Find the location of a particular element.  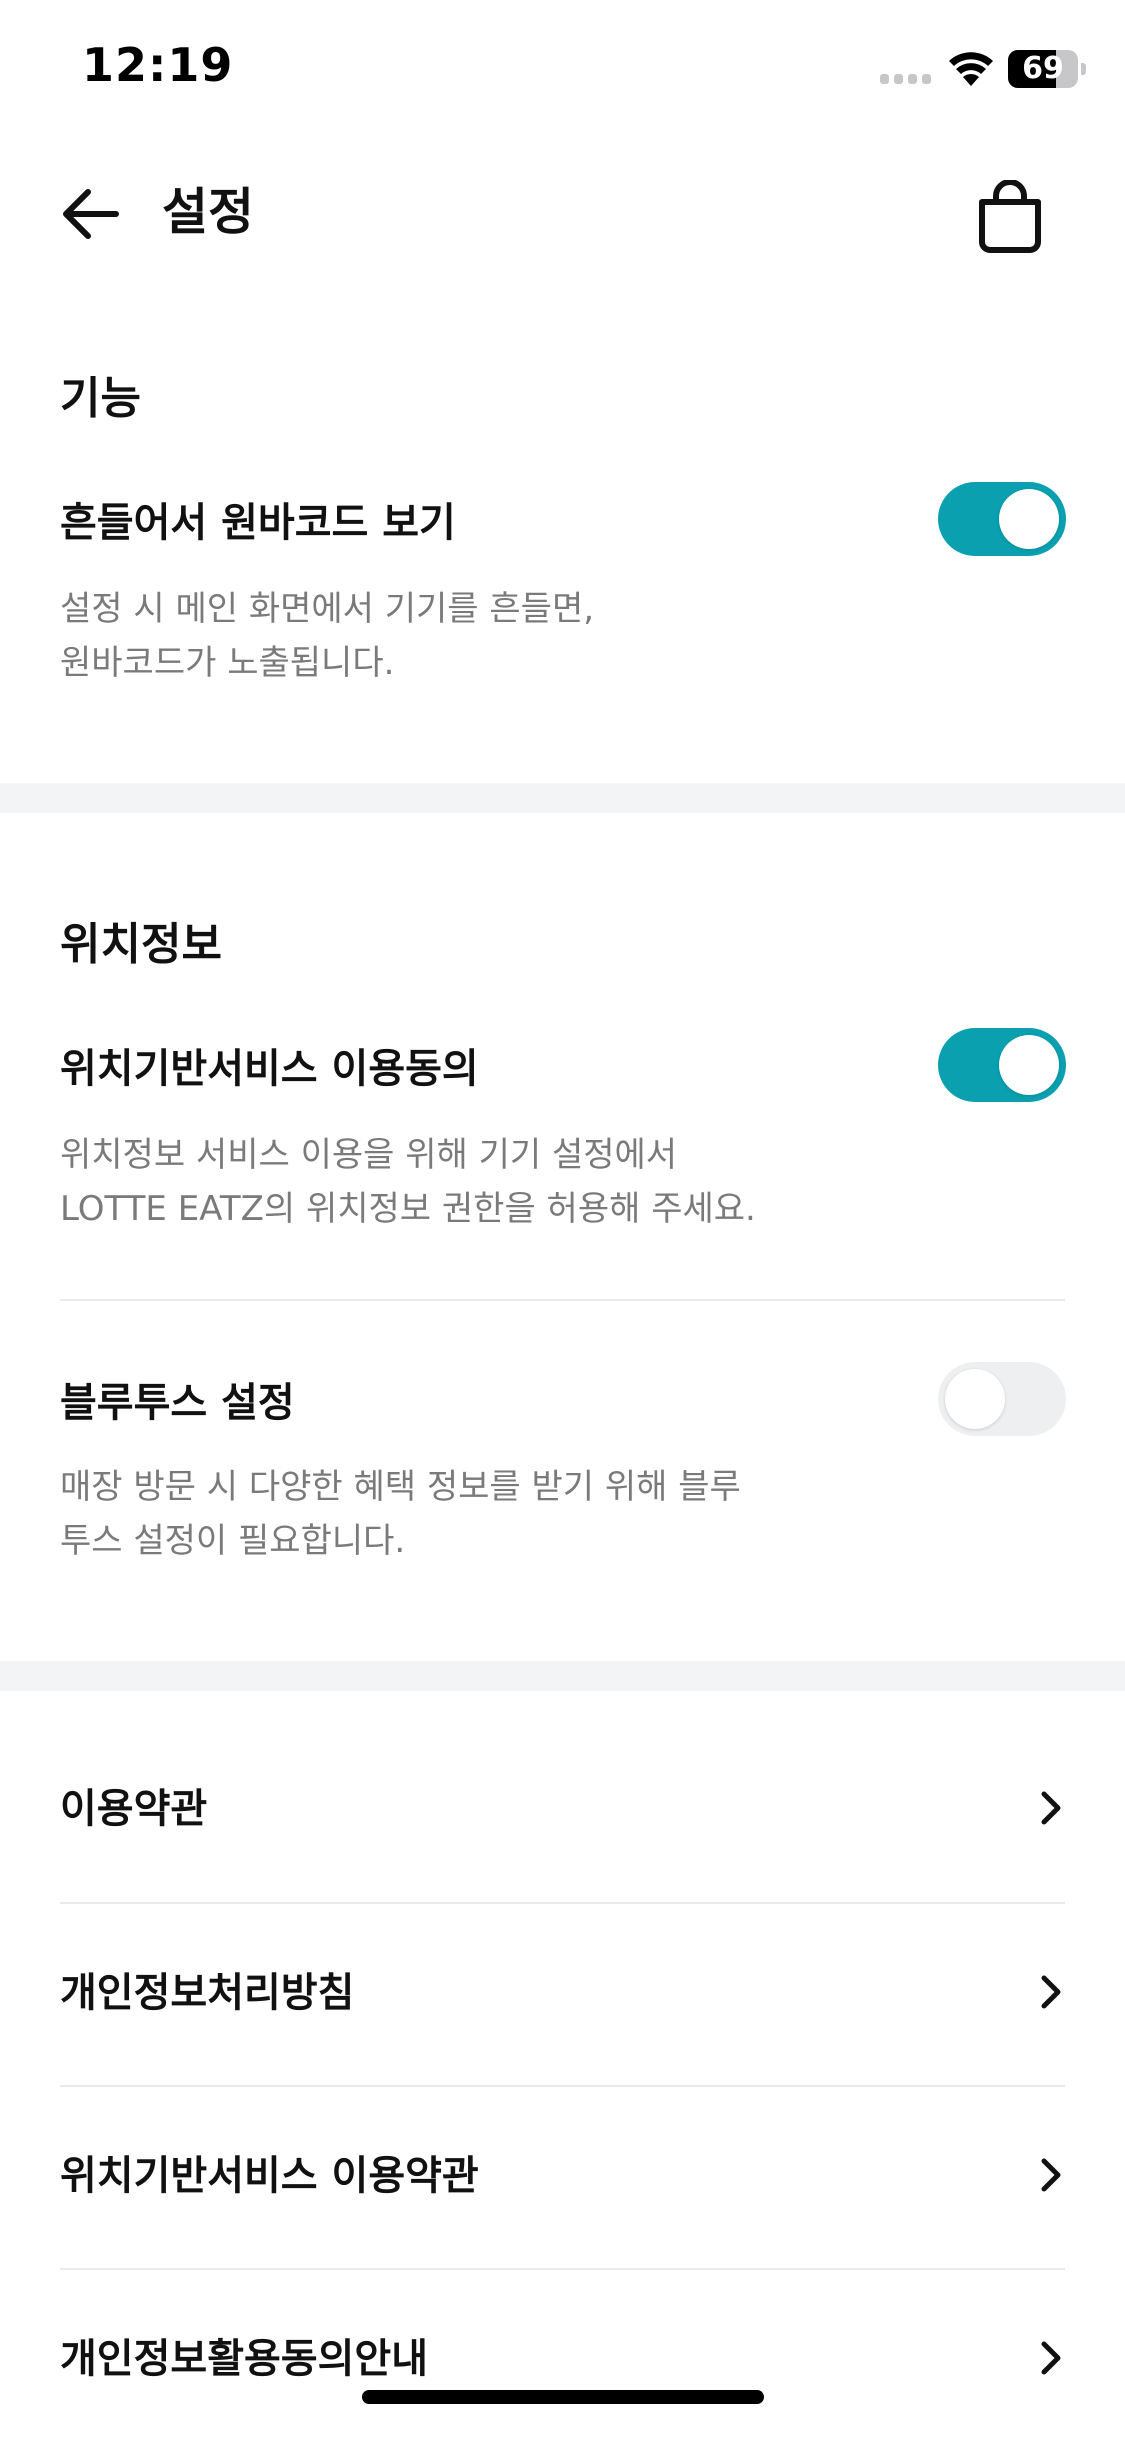

lbs-consent-label: 위치기반서비스 이용동의 is located at coordinates (269, 1069).